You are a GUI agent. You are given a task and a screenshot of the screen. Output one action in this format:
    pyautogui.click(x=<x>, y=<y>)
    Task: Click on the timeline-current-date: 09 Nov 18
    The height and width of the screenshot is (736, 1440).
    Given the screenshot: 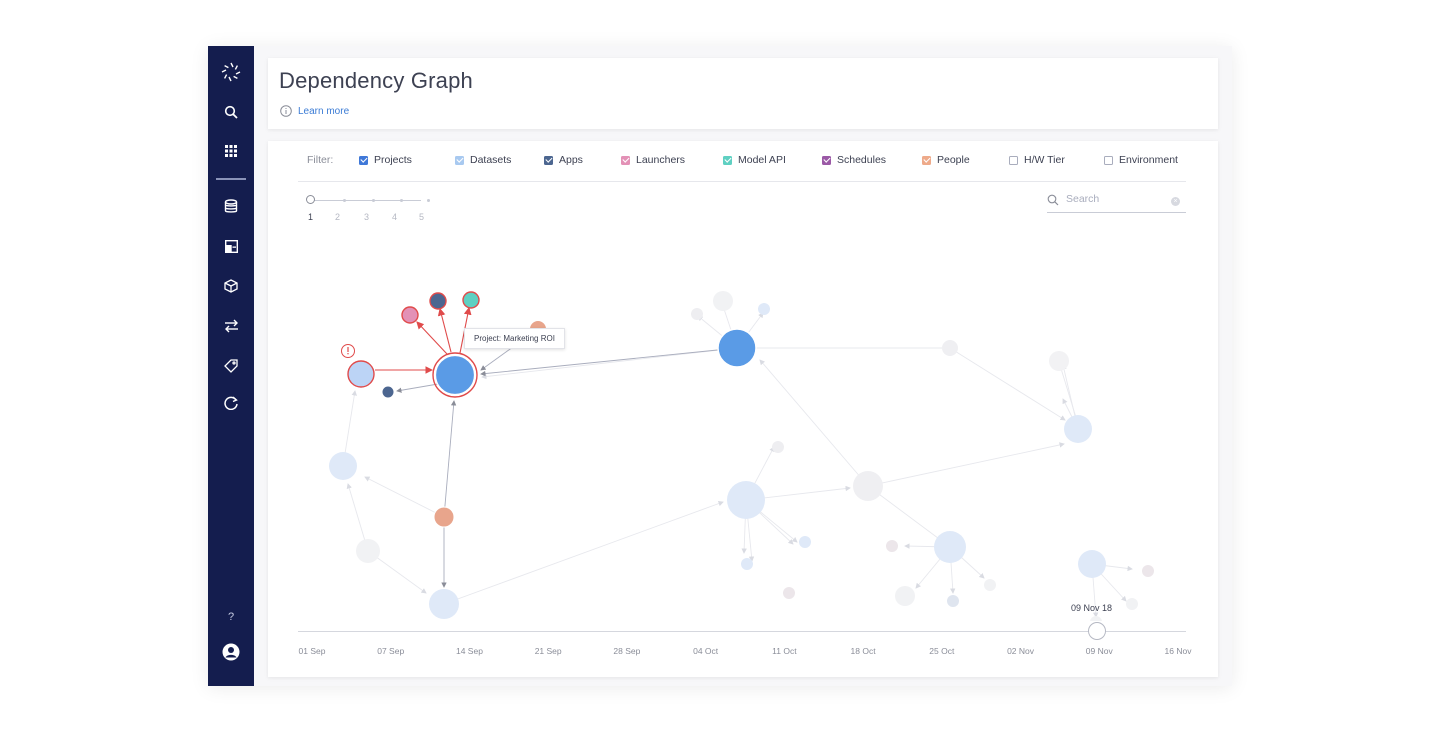 What is the action you would take?
    pyautogui.click(x=1092, y=608)
    